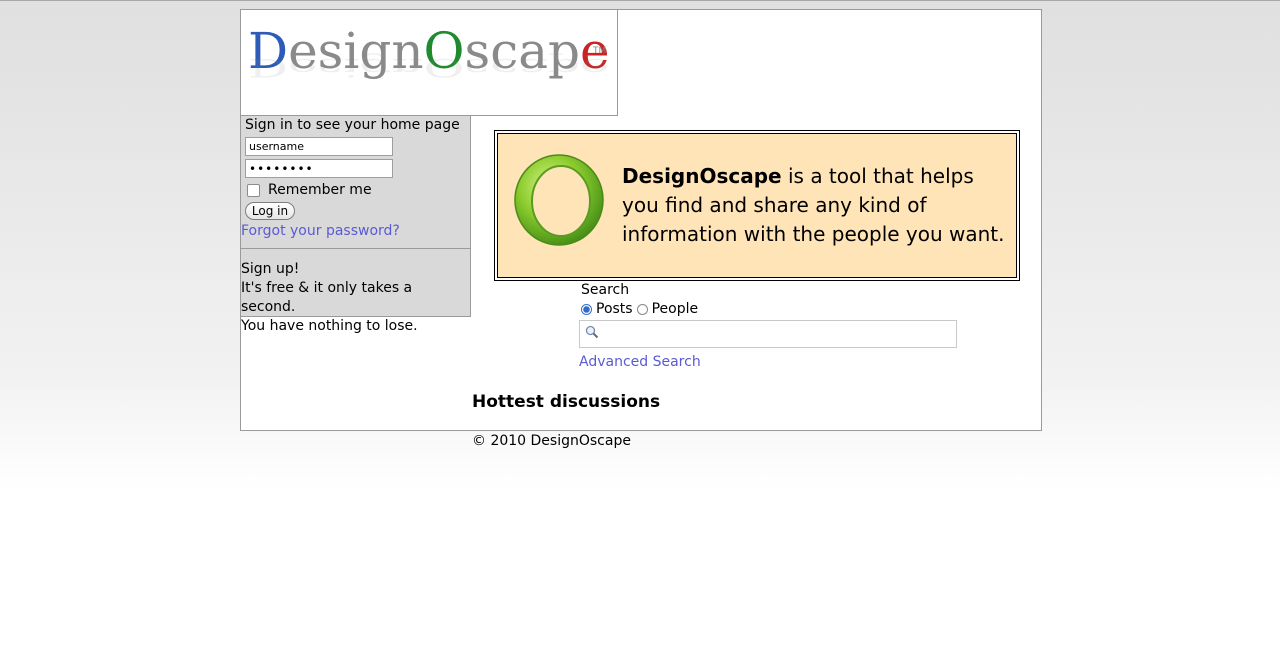 The image size is (1280, 665). Describe the element at coordinates (270, 211) in the screenshot. I see `login-button: Log in` at that location.